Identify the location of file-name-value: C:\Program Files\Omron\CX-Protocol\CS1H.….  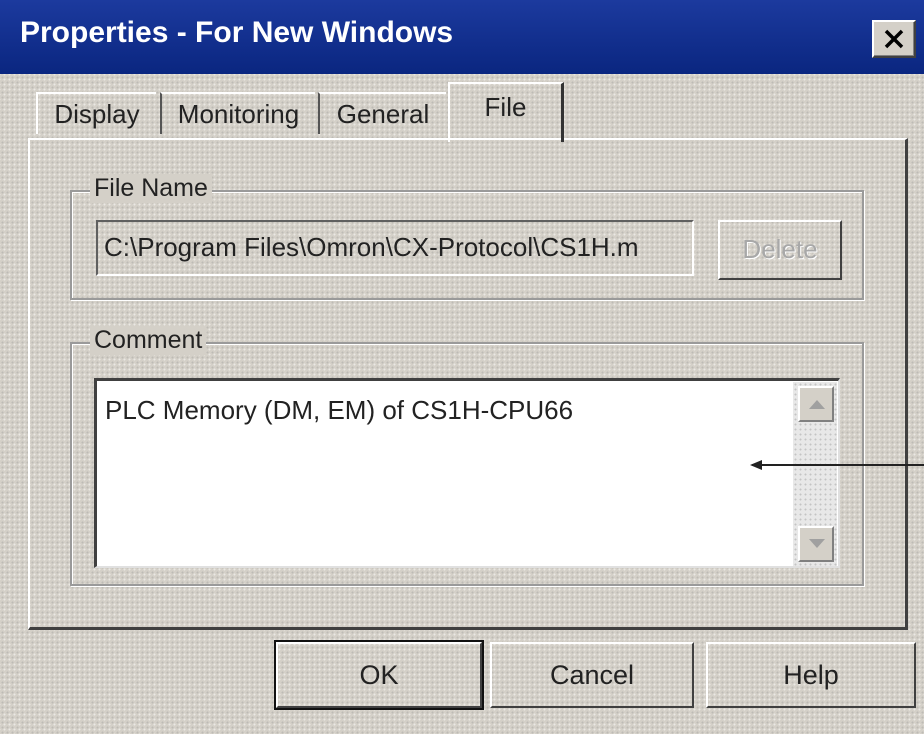
(371, 247).